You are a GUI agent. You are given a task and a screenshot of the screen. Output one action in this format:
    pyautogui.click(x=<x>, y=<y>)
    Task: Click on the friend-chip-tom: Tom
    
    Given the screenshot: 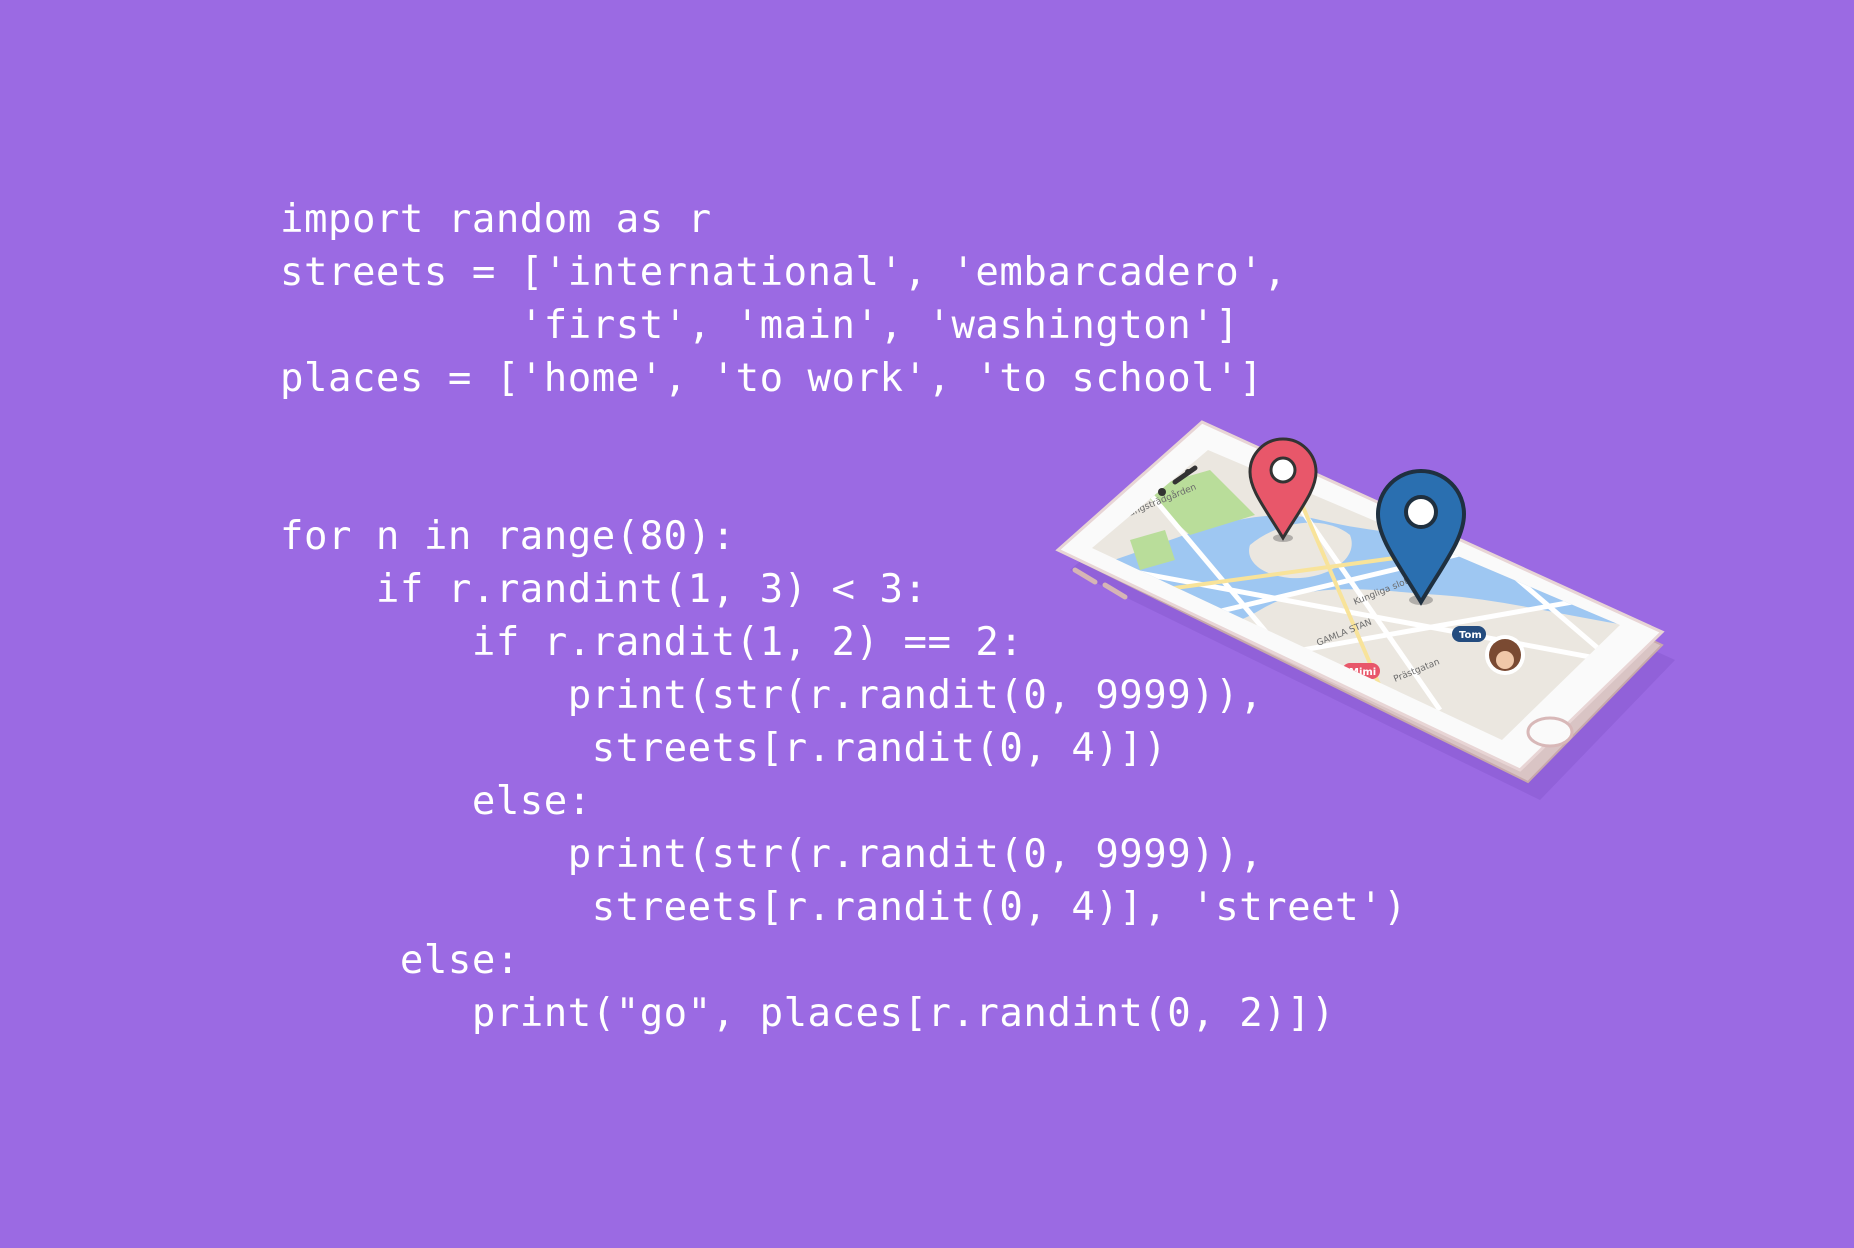 What is the action you would take?
    pyautogui.click(x=1469, y=634)
    